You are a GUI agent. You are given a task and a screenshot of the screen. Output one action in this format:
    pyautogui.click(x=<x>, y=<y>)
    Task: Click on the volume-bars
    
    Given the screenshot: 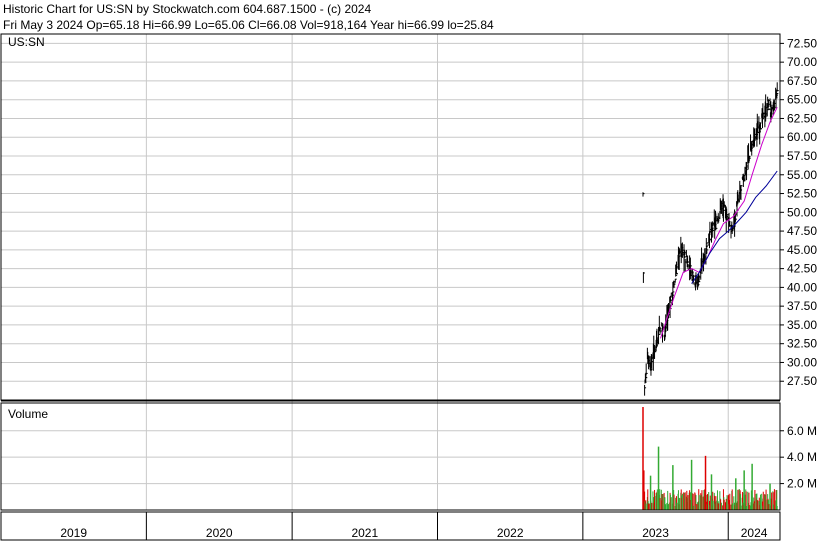 What is the action you would take?
    pyautogui.click(x=710, y=458)
    